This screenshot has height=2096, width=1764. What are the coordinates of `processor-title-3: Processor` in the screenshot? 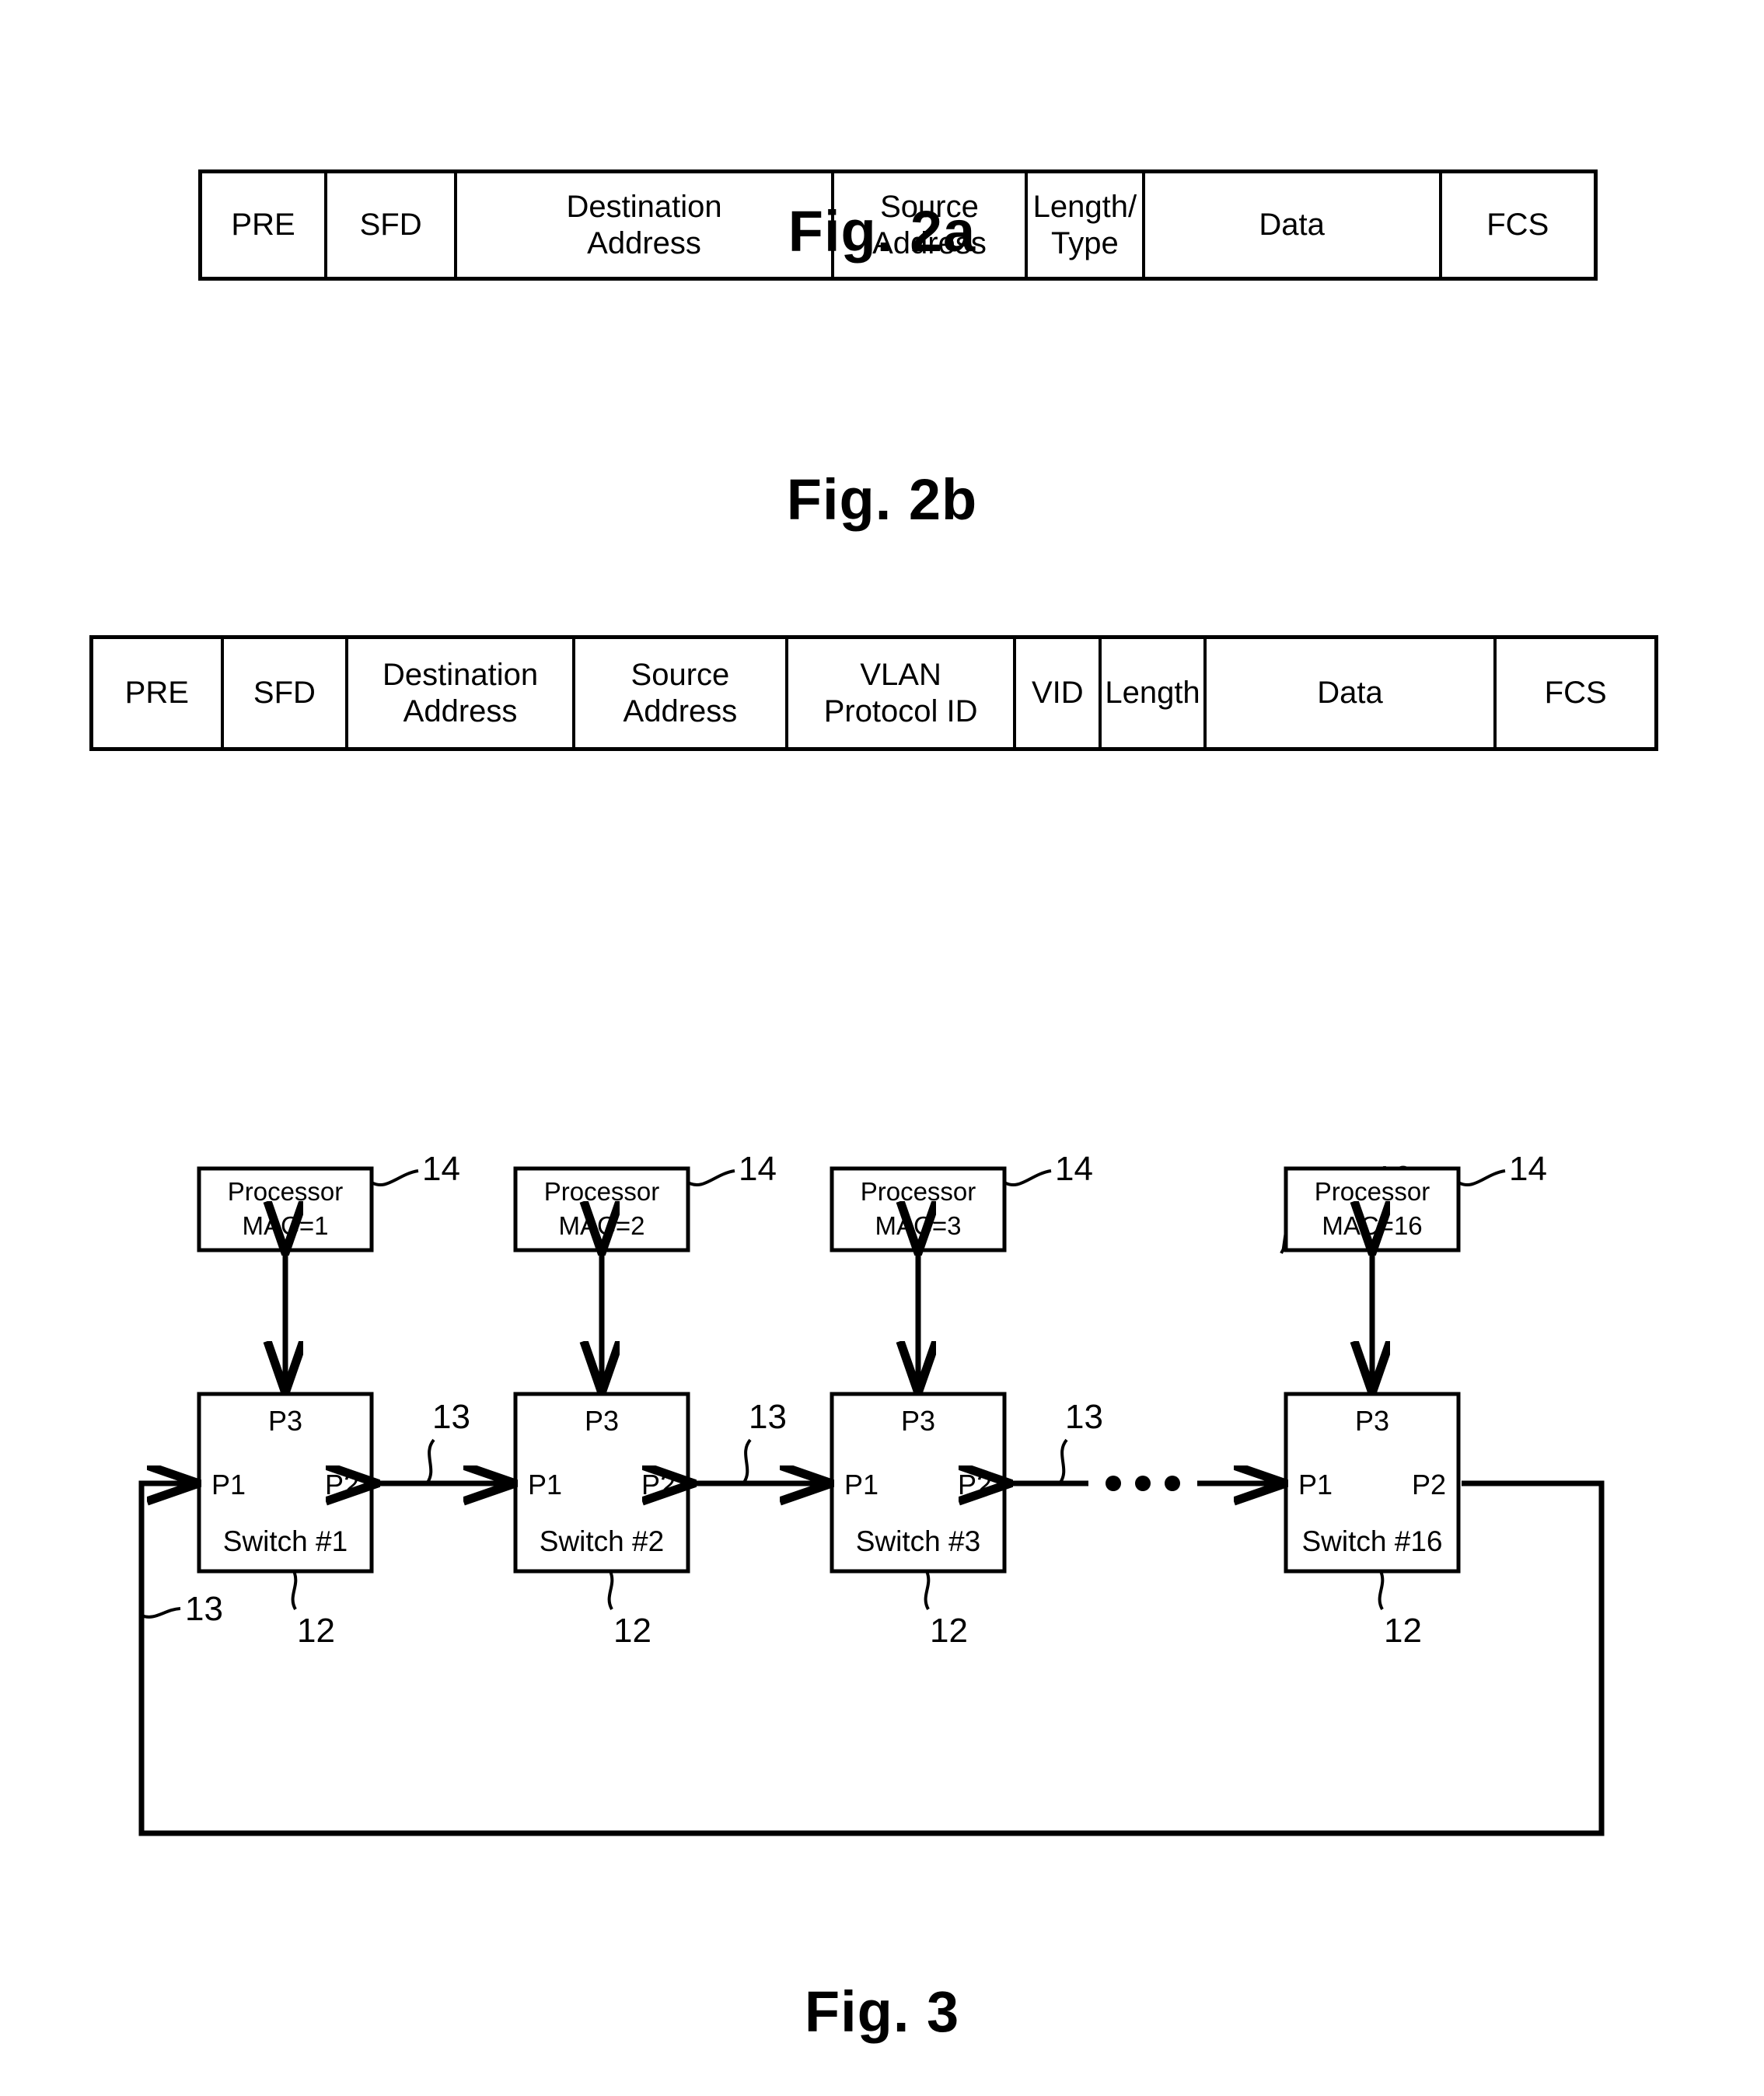 It's located at (918, 1191).